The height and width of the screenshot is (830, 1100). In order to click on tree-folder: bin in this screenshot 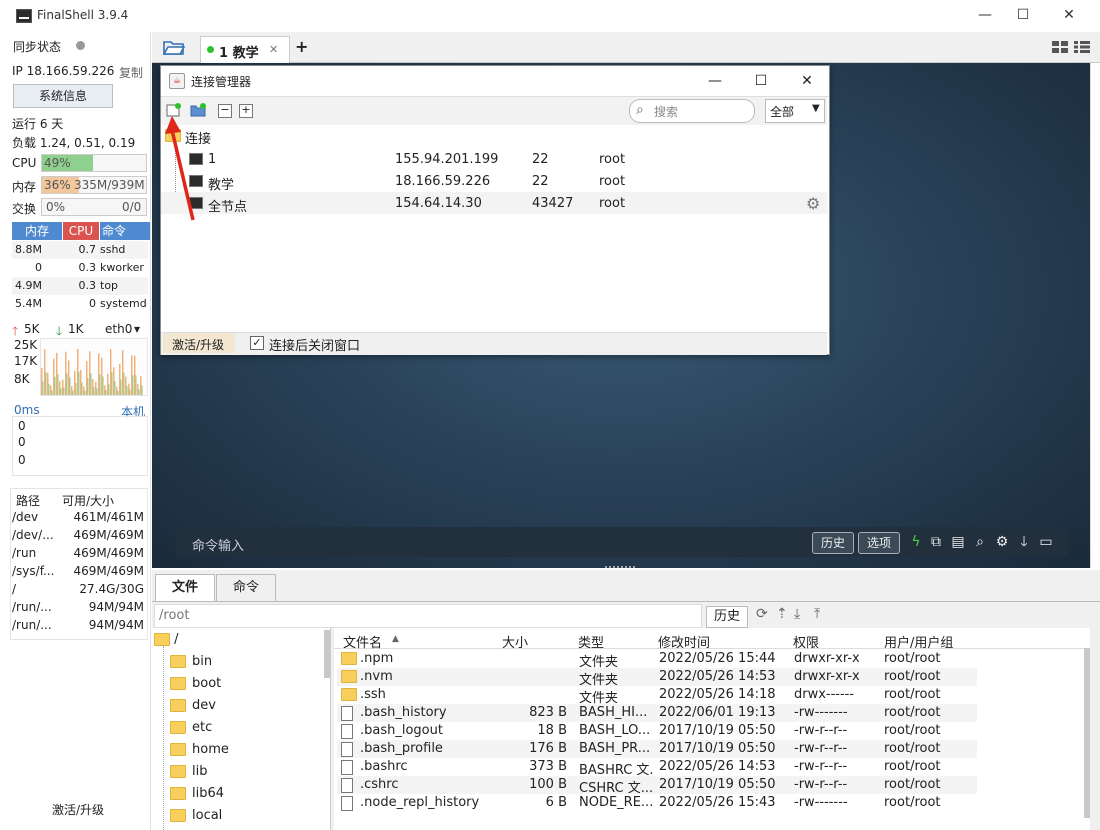, I will do `click(191, 665)`.